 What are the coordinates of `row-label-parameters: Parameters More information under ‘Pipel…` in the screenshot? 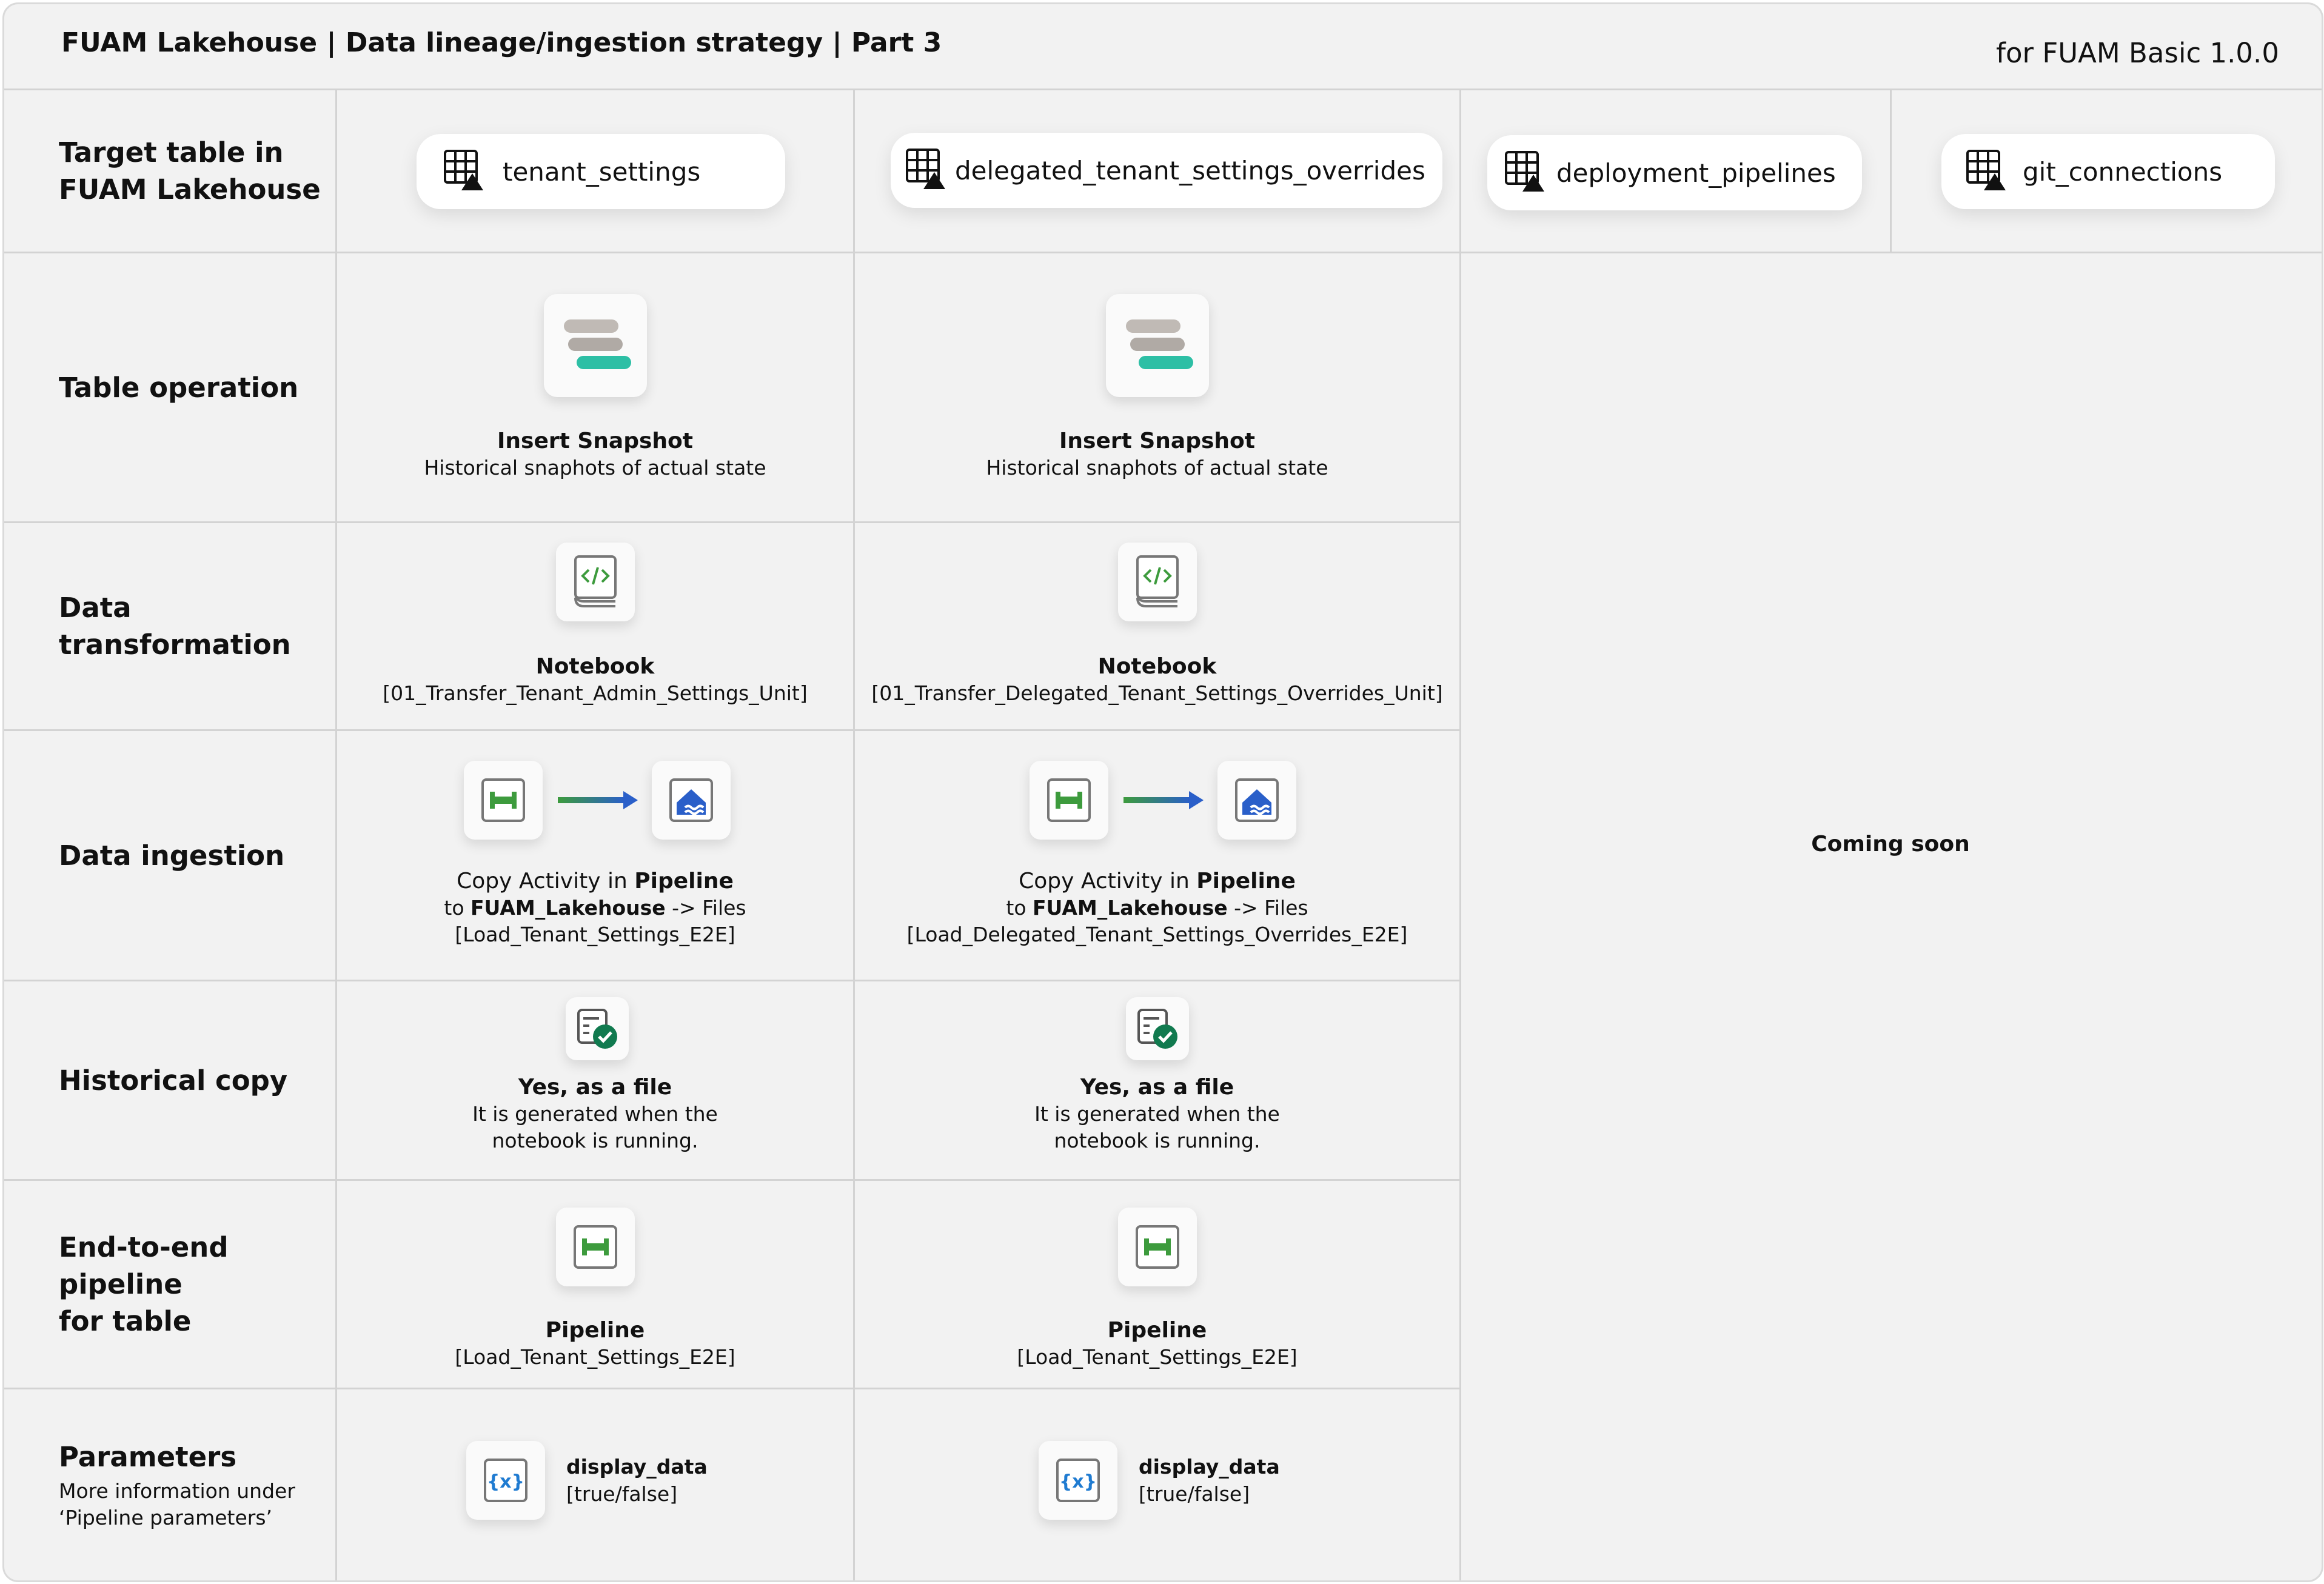 It's located at (169, 1484).